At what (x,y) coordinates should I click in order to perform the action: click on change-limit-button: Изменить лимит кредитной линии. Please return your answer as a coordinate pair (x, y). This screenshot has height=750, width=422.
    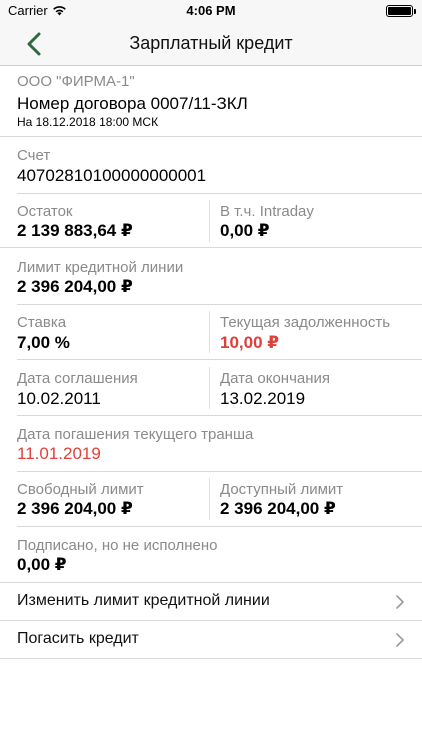
    Looking at the image, I should click on (211, 601).